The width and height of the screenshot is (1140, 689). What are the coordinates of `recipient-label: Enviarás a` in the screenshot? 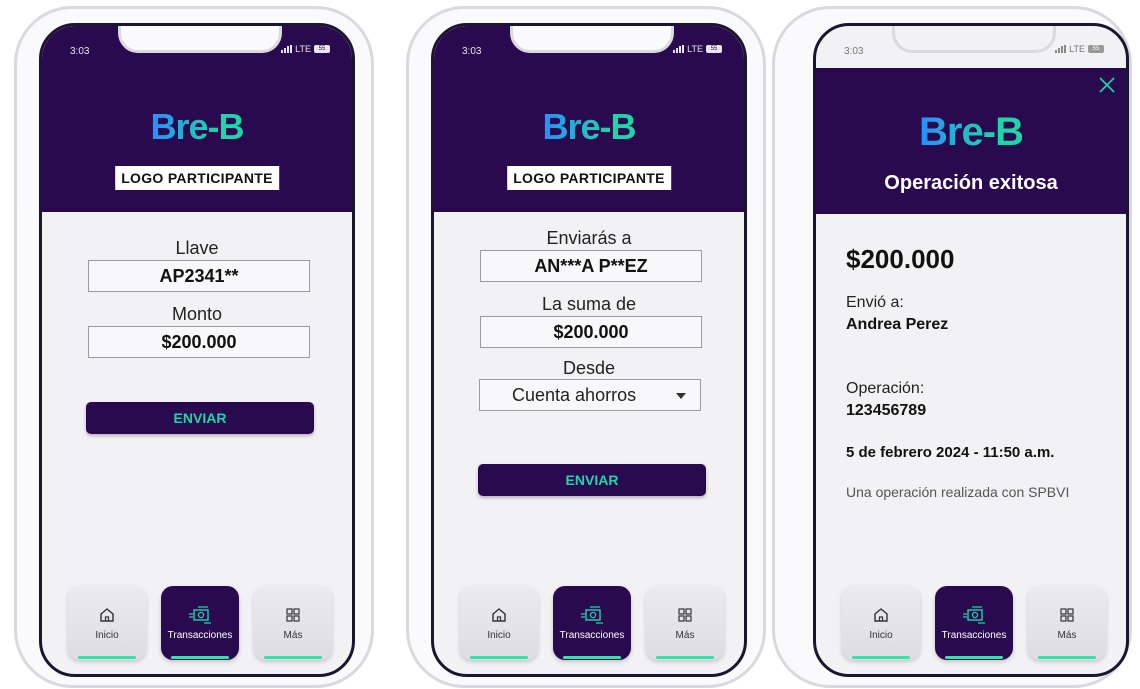 It's located at (589, 238).